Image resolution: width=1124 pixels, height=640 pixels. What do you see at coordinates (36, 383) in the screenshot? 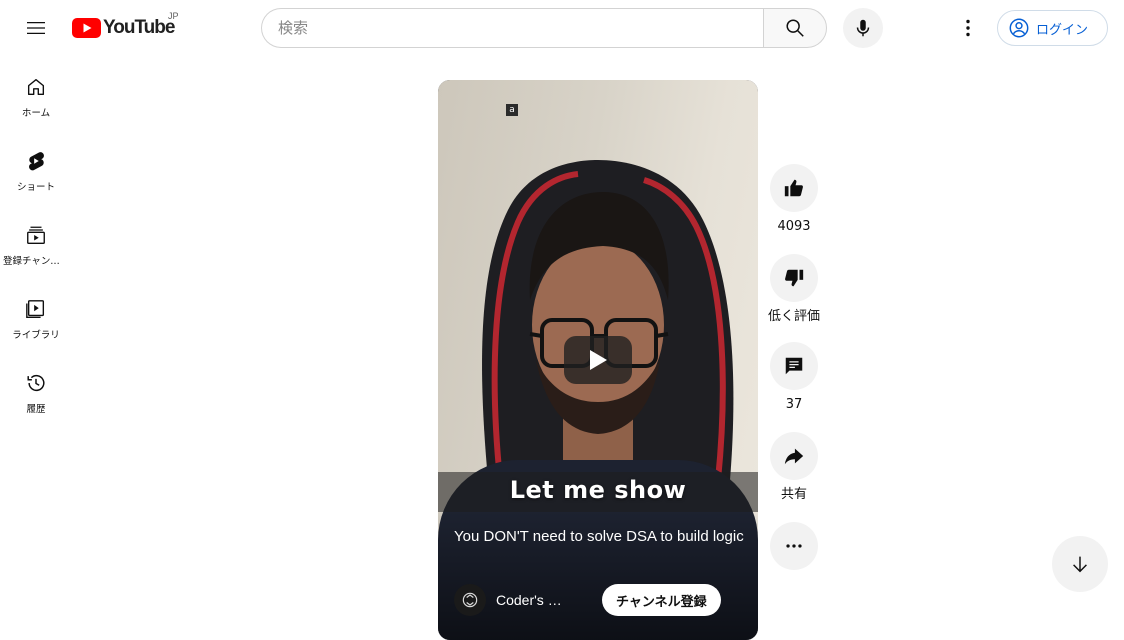
I see `history-icon` at bounding box center [36, 383].